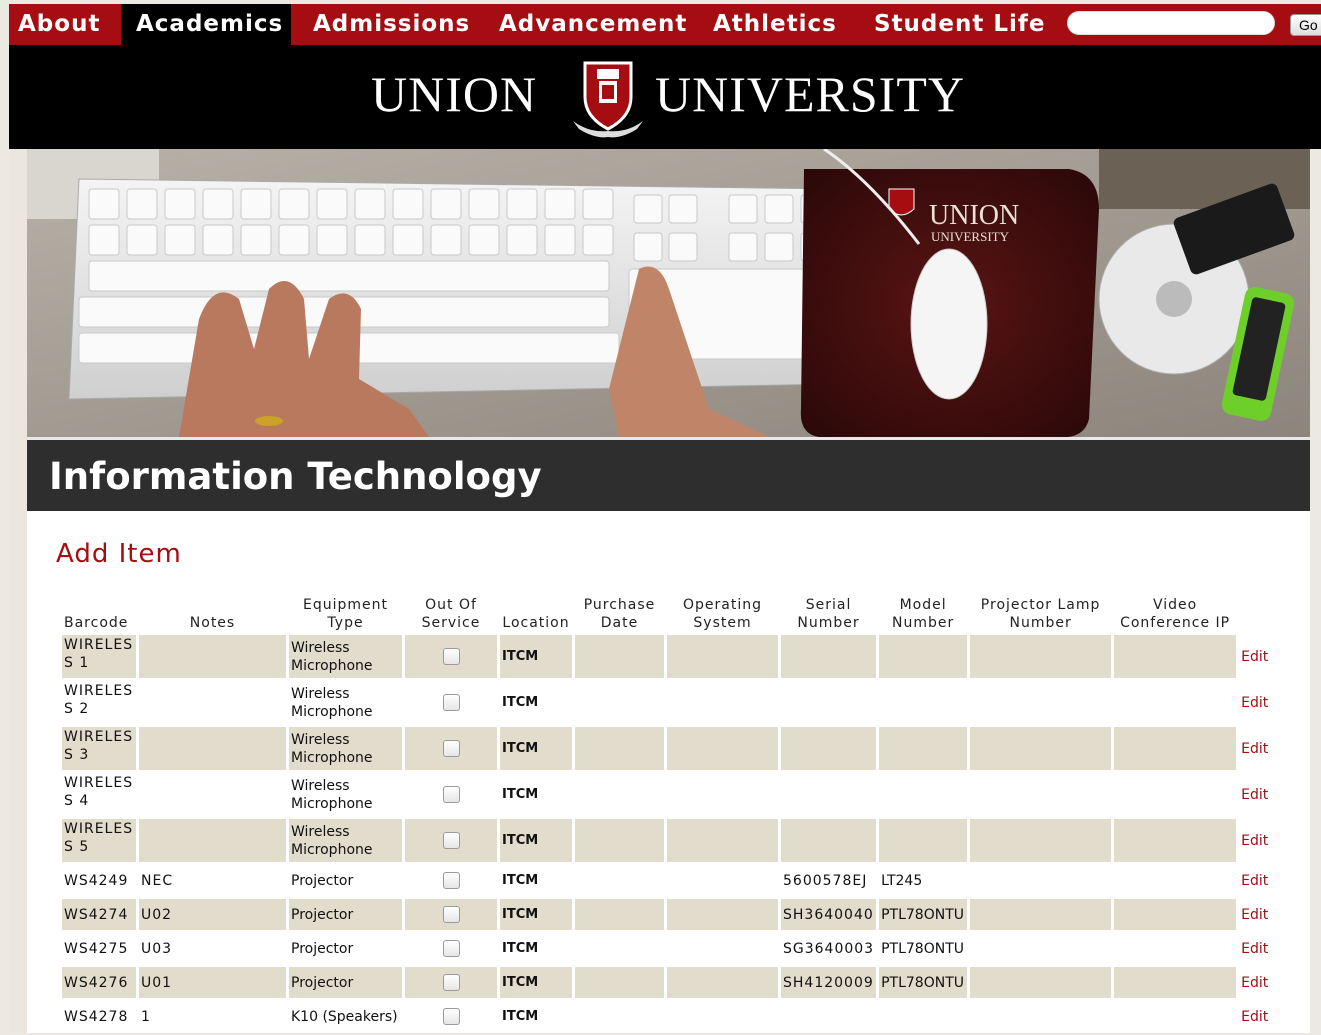 This screenshot has width=1321, height=1035. I want to click on column-header-location: Location, so click(536, 614).